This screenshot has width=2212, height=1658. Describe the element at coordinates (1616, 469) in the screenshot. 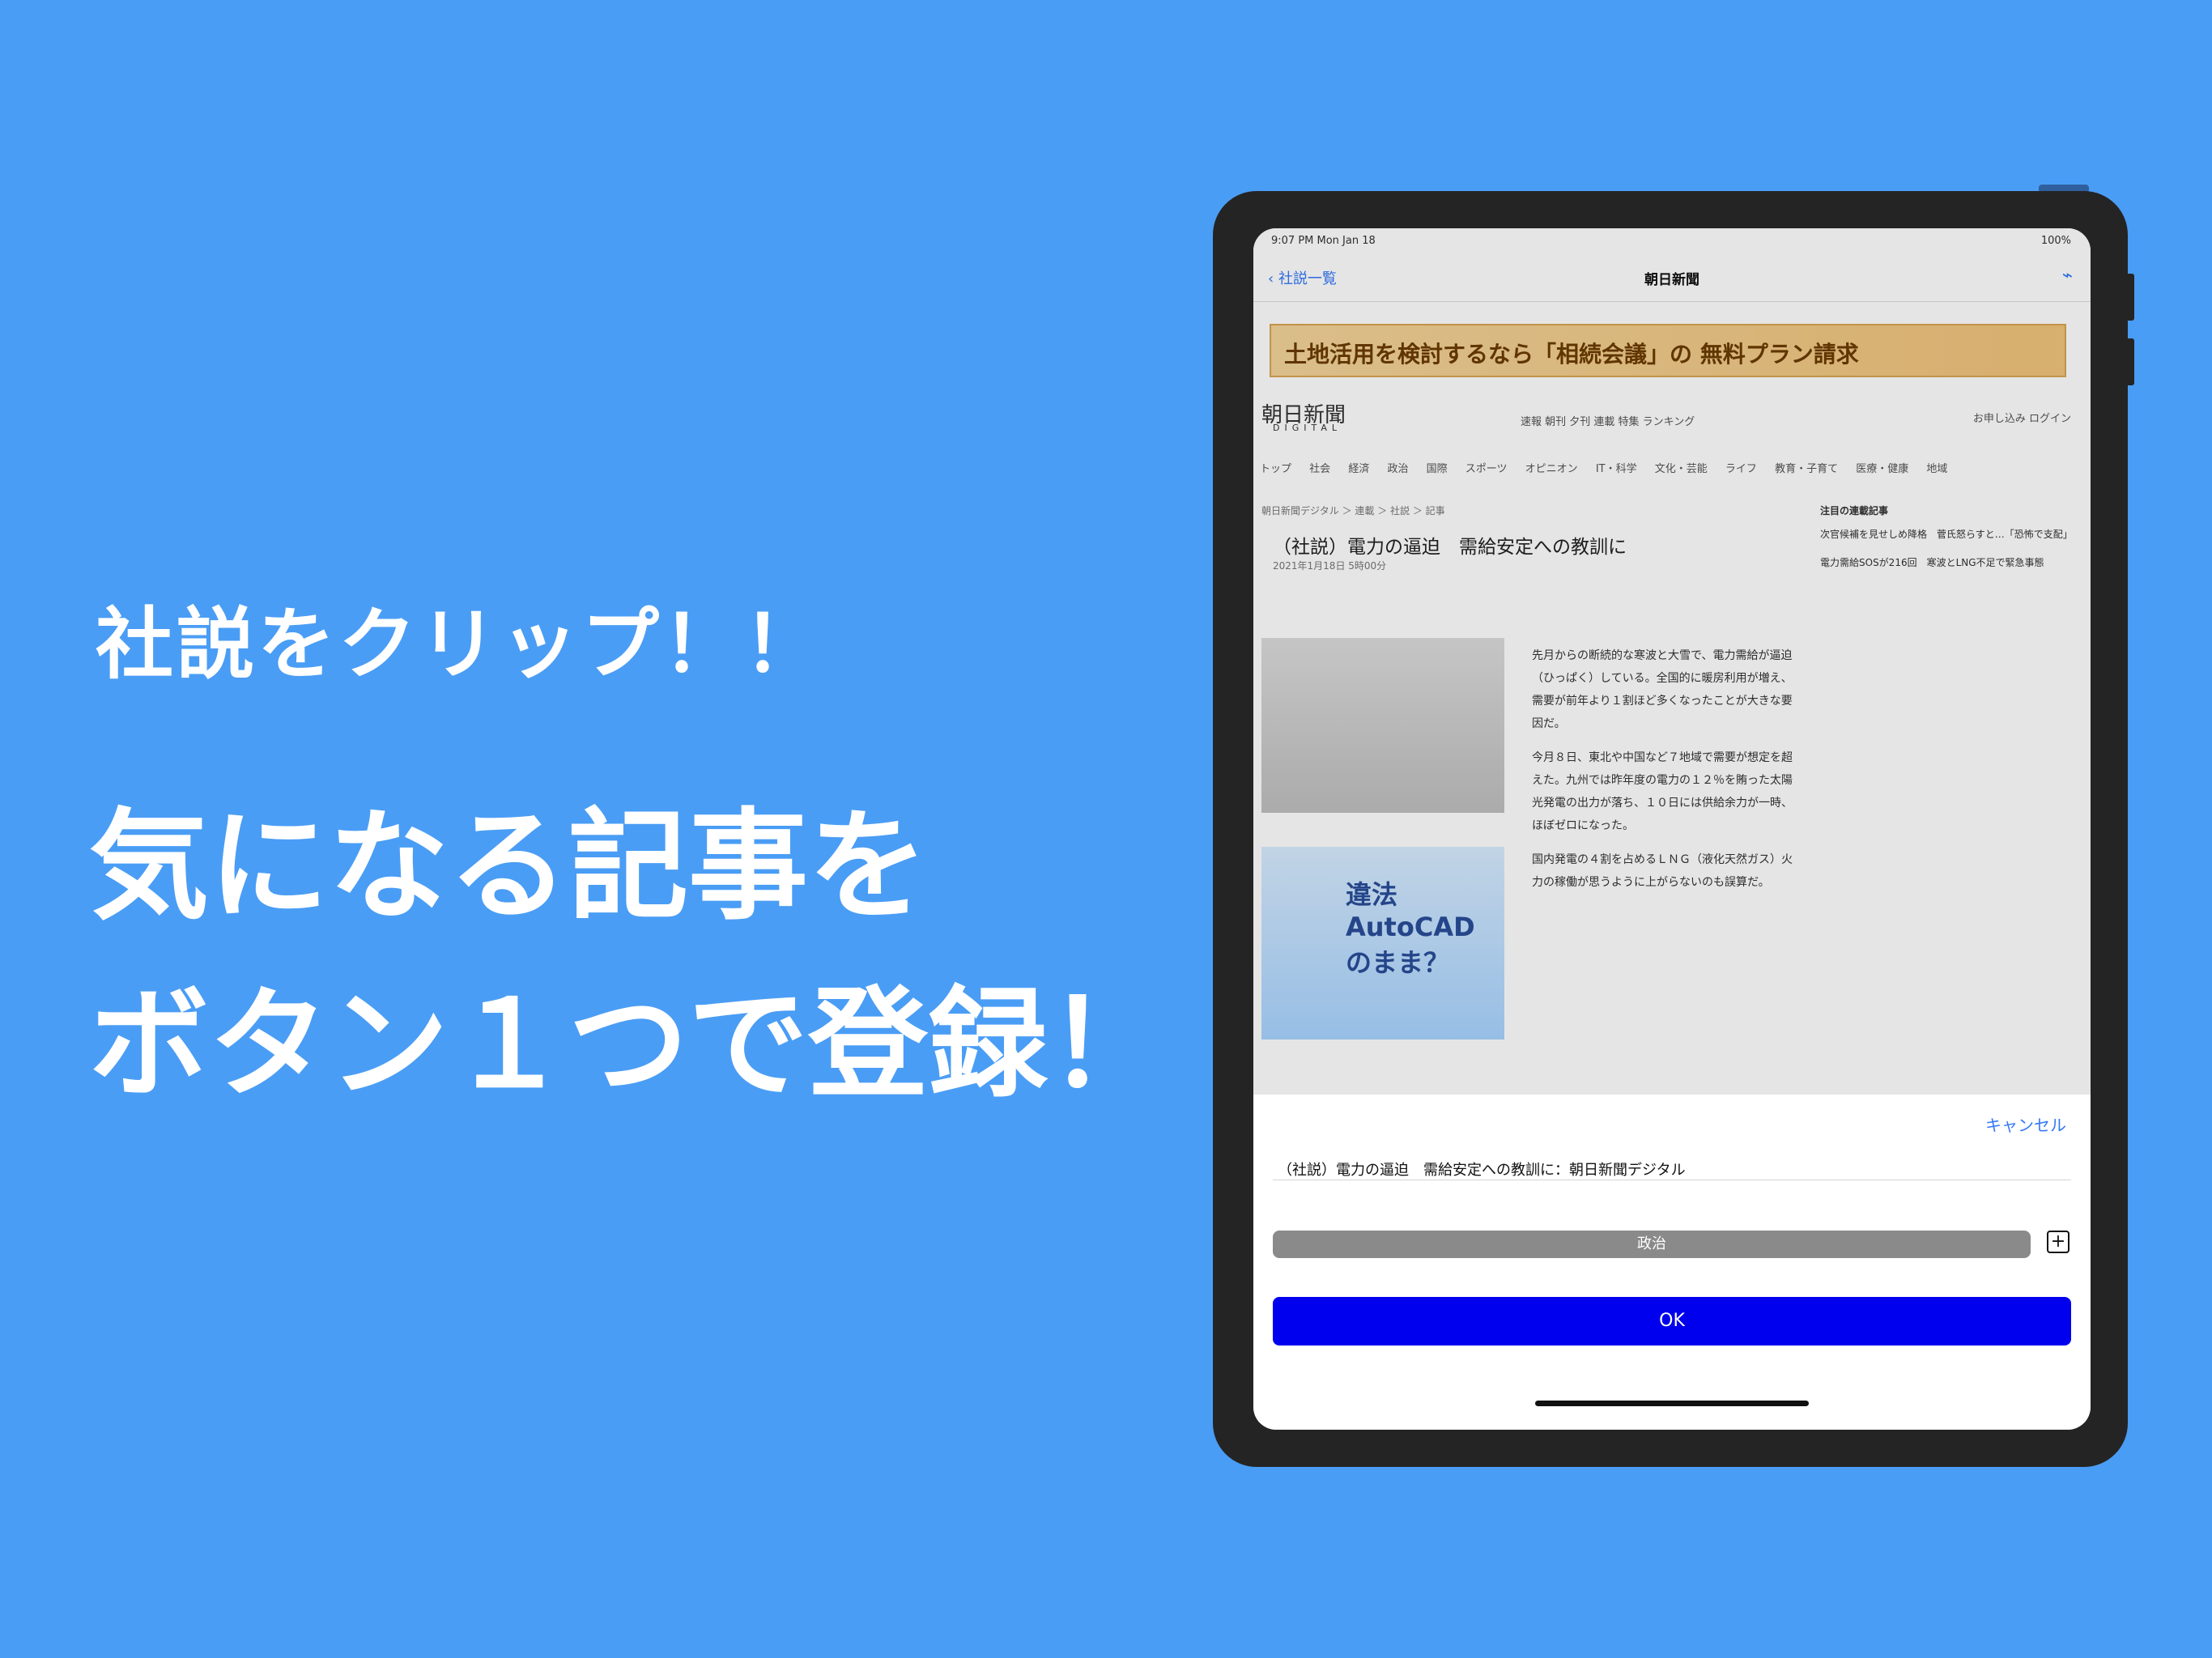

I see `menu-item: IT・科学` at that location.